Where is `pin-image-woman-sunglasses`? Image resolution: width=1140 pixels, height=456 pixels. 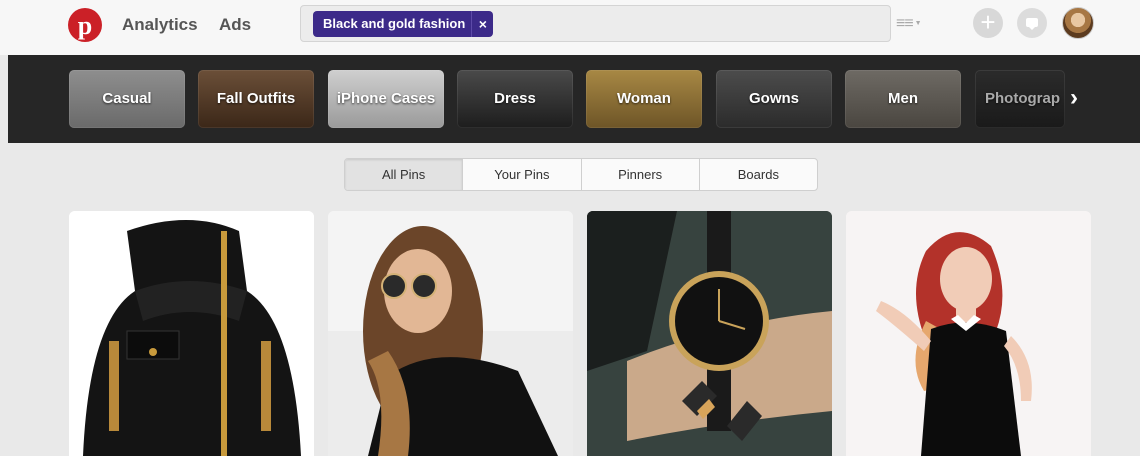 pin-image-woman-sunglasses is located at coordinates (450, 333).